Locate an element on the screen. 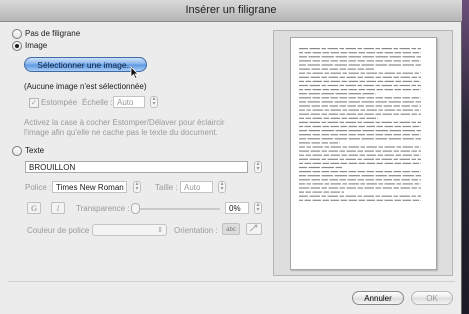  footer-separator is located at coordinates (231, 281).